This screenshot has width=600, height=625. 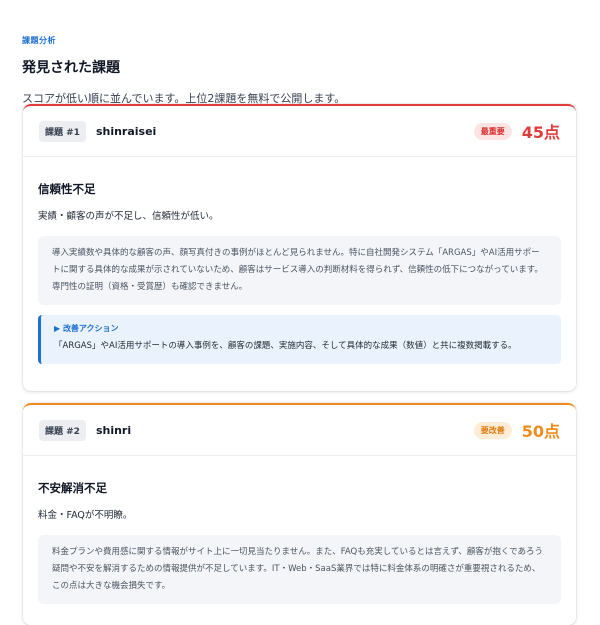 I want to click on issue-number-label: 課題 #1, so click(x=62, y=131).